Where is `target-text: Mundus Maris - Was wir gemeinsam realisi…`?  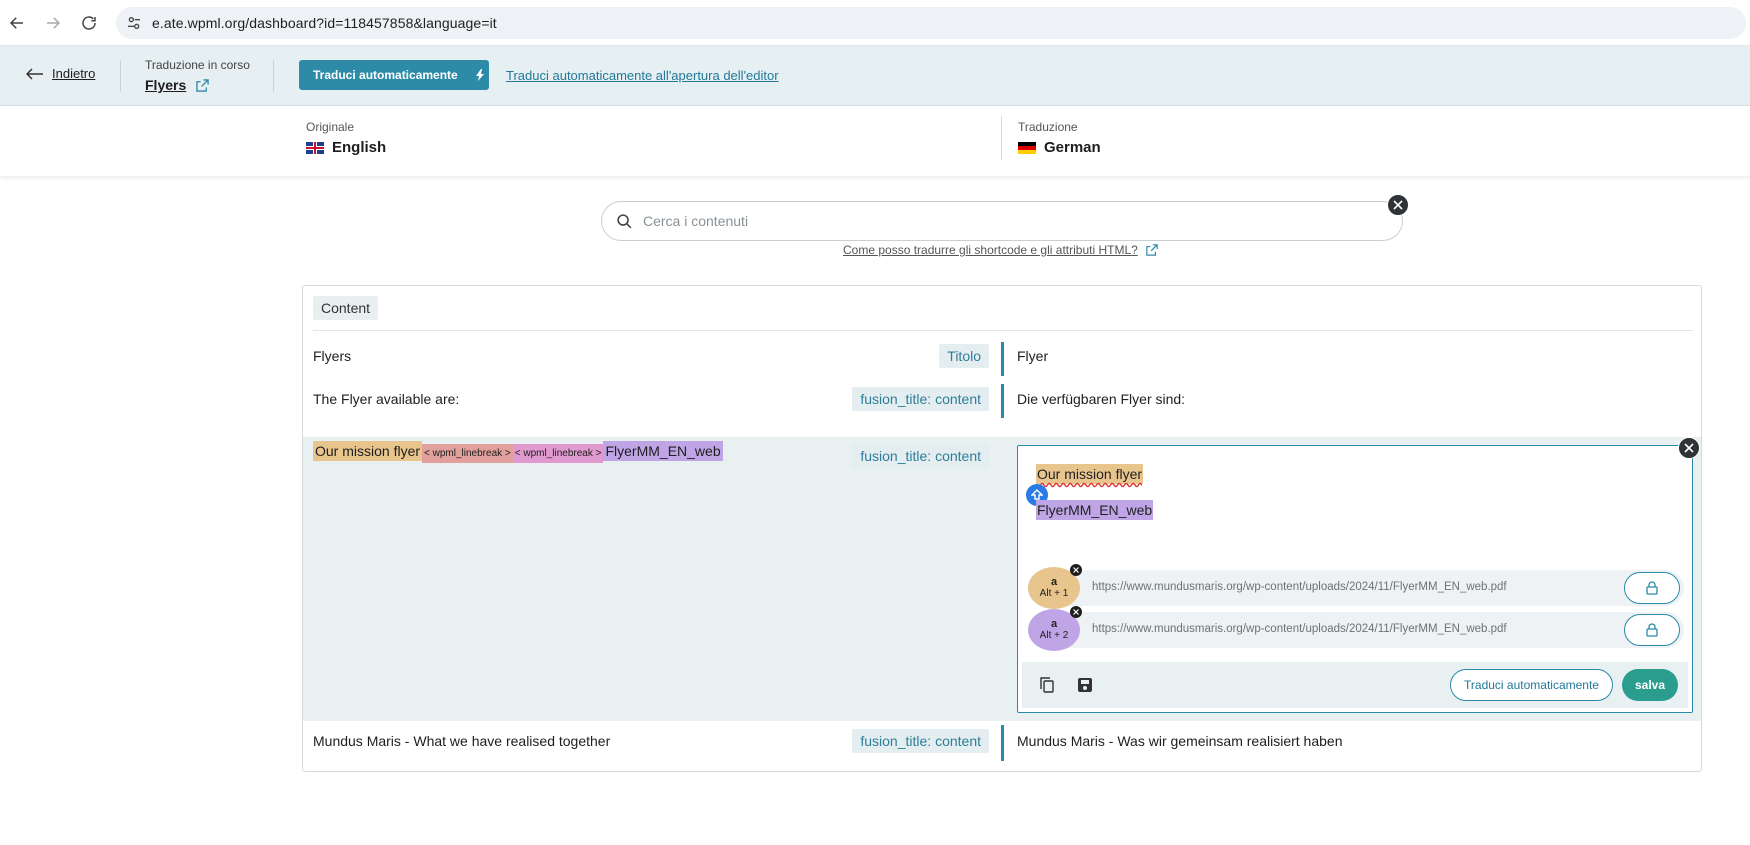
target-text: Mundus Maris - Was wir gemeinsam realisi… is located at coordinates (1179, 741).